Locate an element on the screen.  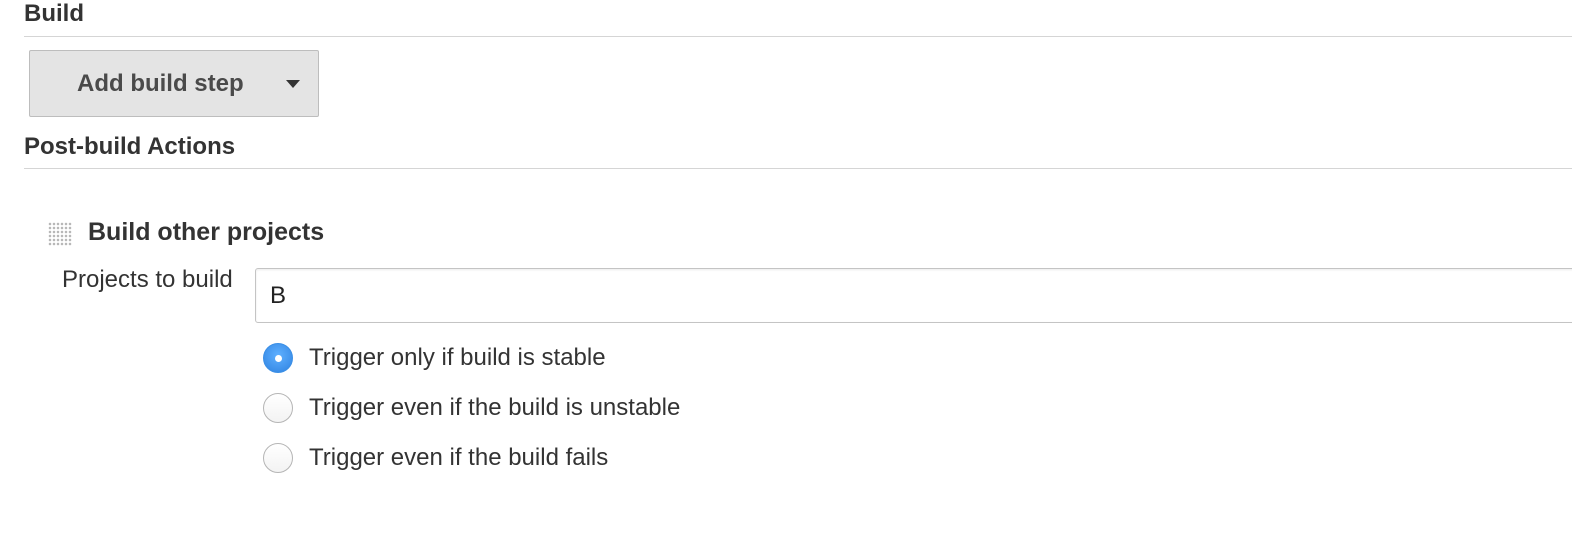
build-other-projects-title: Build other projects is located at coordinates (206, 232).